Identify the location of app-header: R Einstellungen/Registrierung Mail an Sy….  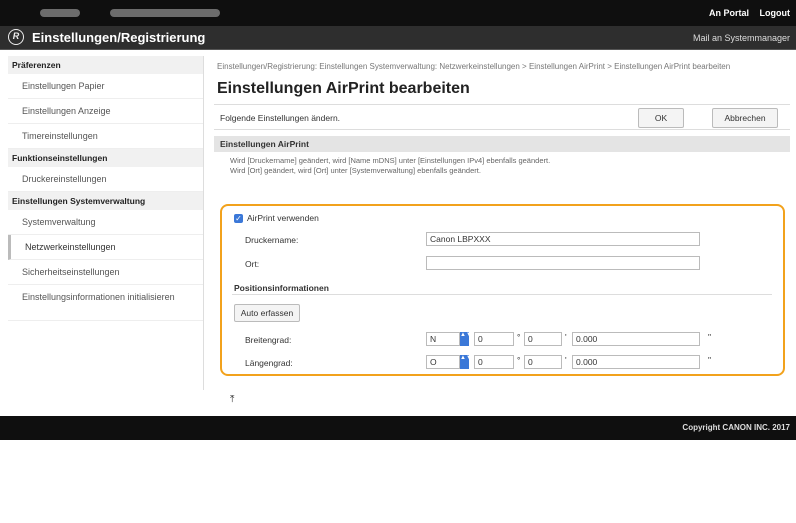
(398, 38).